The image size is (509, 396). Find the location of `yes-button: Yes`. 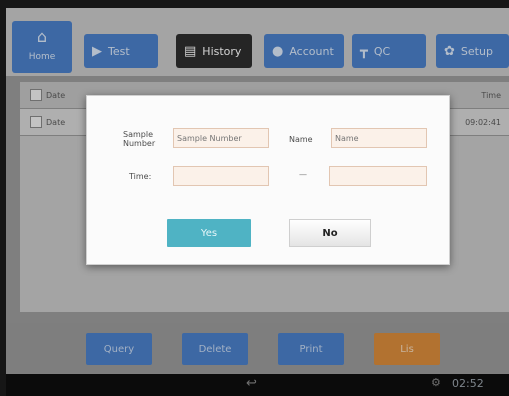

yes-button: Yes is located at coordinates (209, 233).